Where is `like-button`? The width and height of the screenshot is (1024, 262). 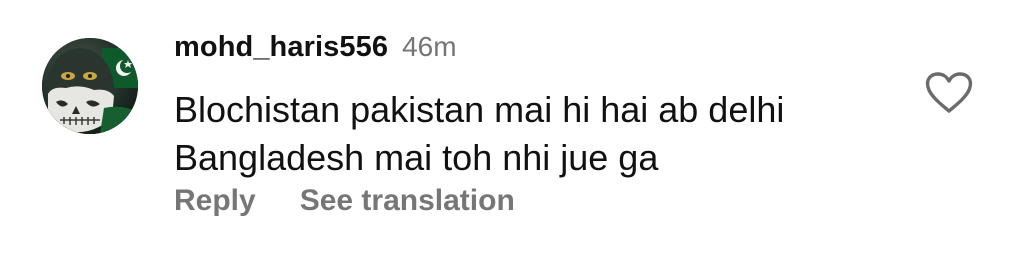
like-button is located at coordinates (949, 93).